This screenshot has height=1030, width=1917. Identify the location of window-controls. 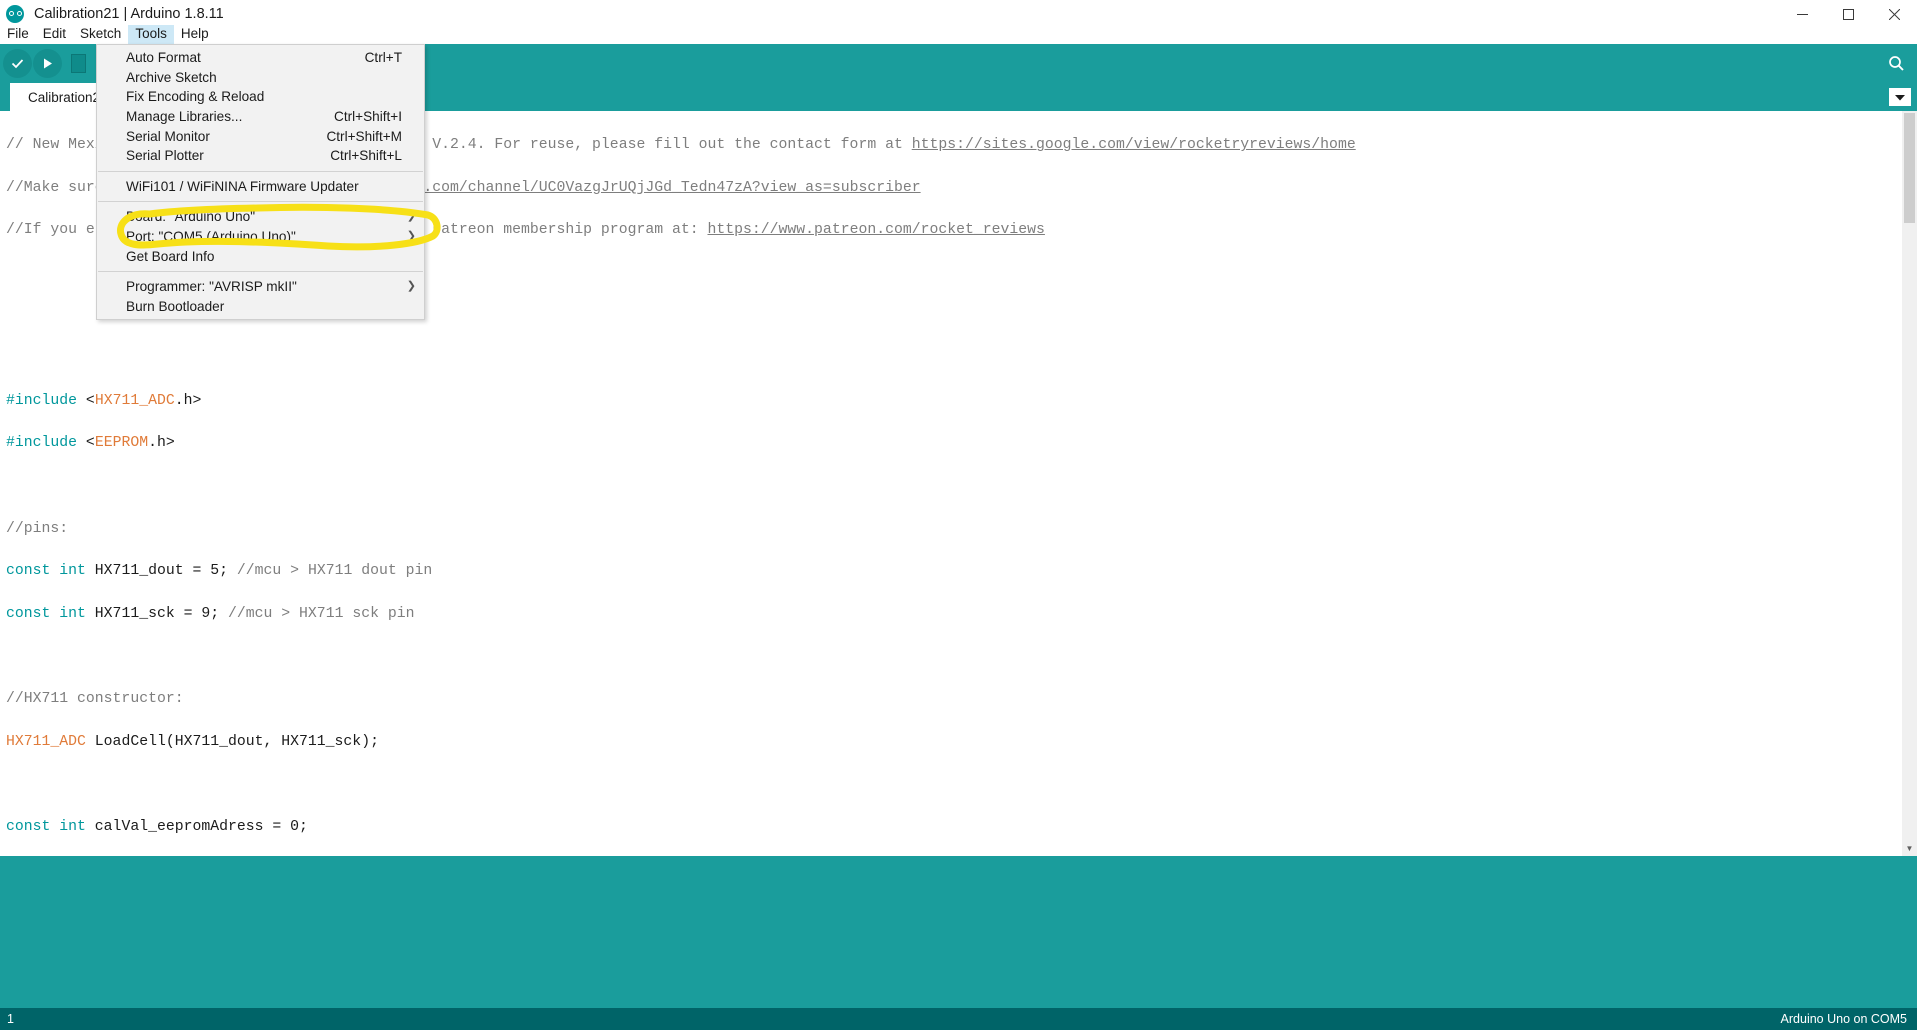
(1848, 14).